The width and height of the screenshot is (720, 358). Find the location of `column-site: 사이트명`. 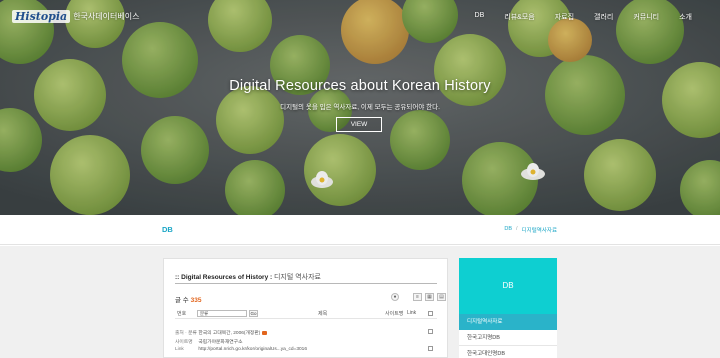

column-site: 사이트명 is located at coordinates (394, 314).